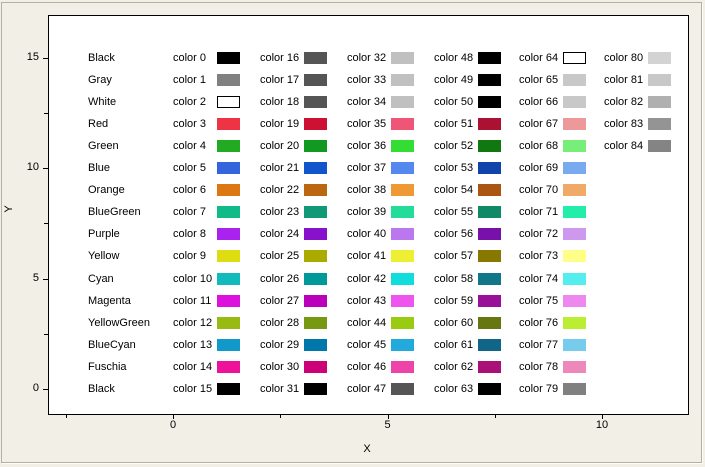  Describe the element at coordinates (193, 389) in the screenshot. I see `color-swatch-label: color 15` at that location.